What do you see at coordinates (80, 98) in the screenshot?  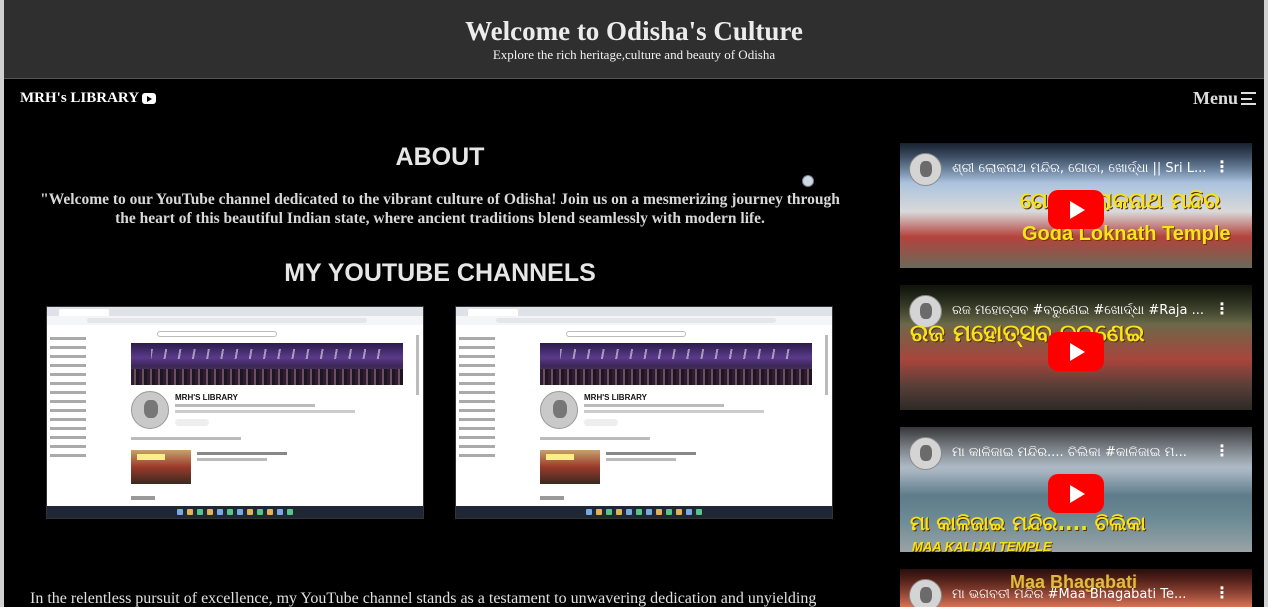 I see `brand-label: MRH's LIBRARY` at bounding box center [80, 98].